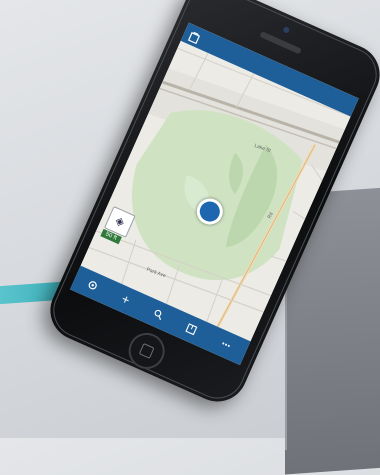  Describe the element at coordinates (120, 222) in the screenshot. I see `compass-icon: ◈` at that location.